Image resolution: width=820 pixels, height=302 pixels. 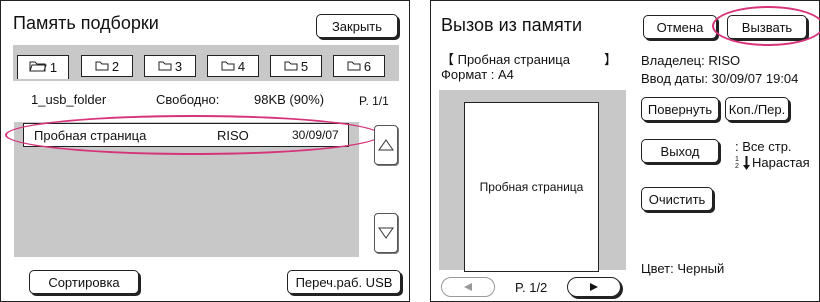 What do you see at coordinates (763, 146) in the screenshot?
I see `output-pages: : Все стр.` at bounding box center [763, 146].